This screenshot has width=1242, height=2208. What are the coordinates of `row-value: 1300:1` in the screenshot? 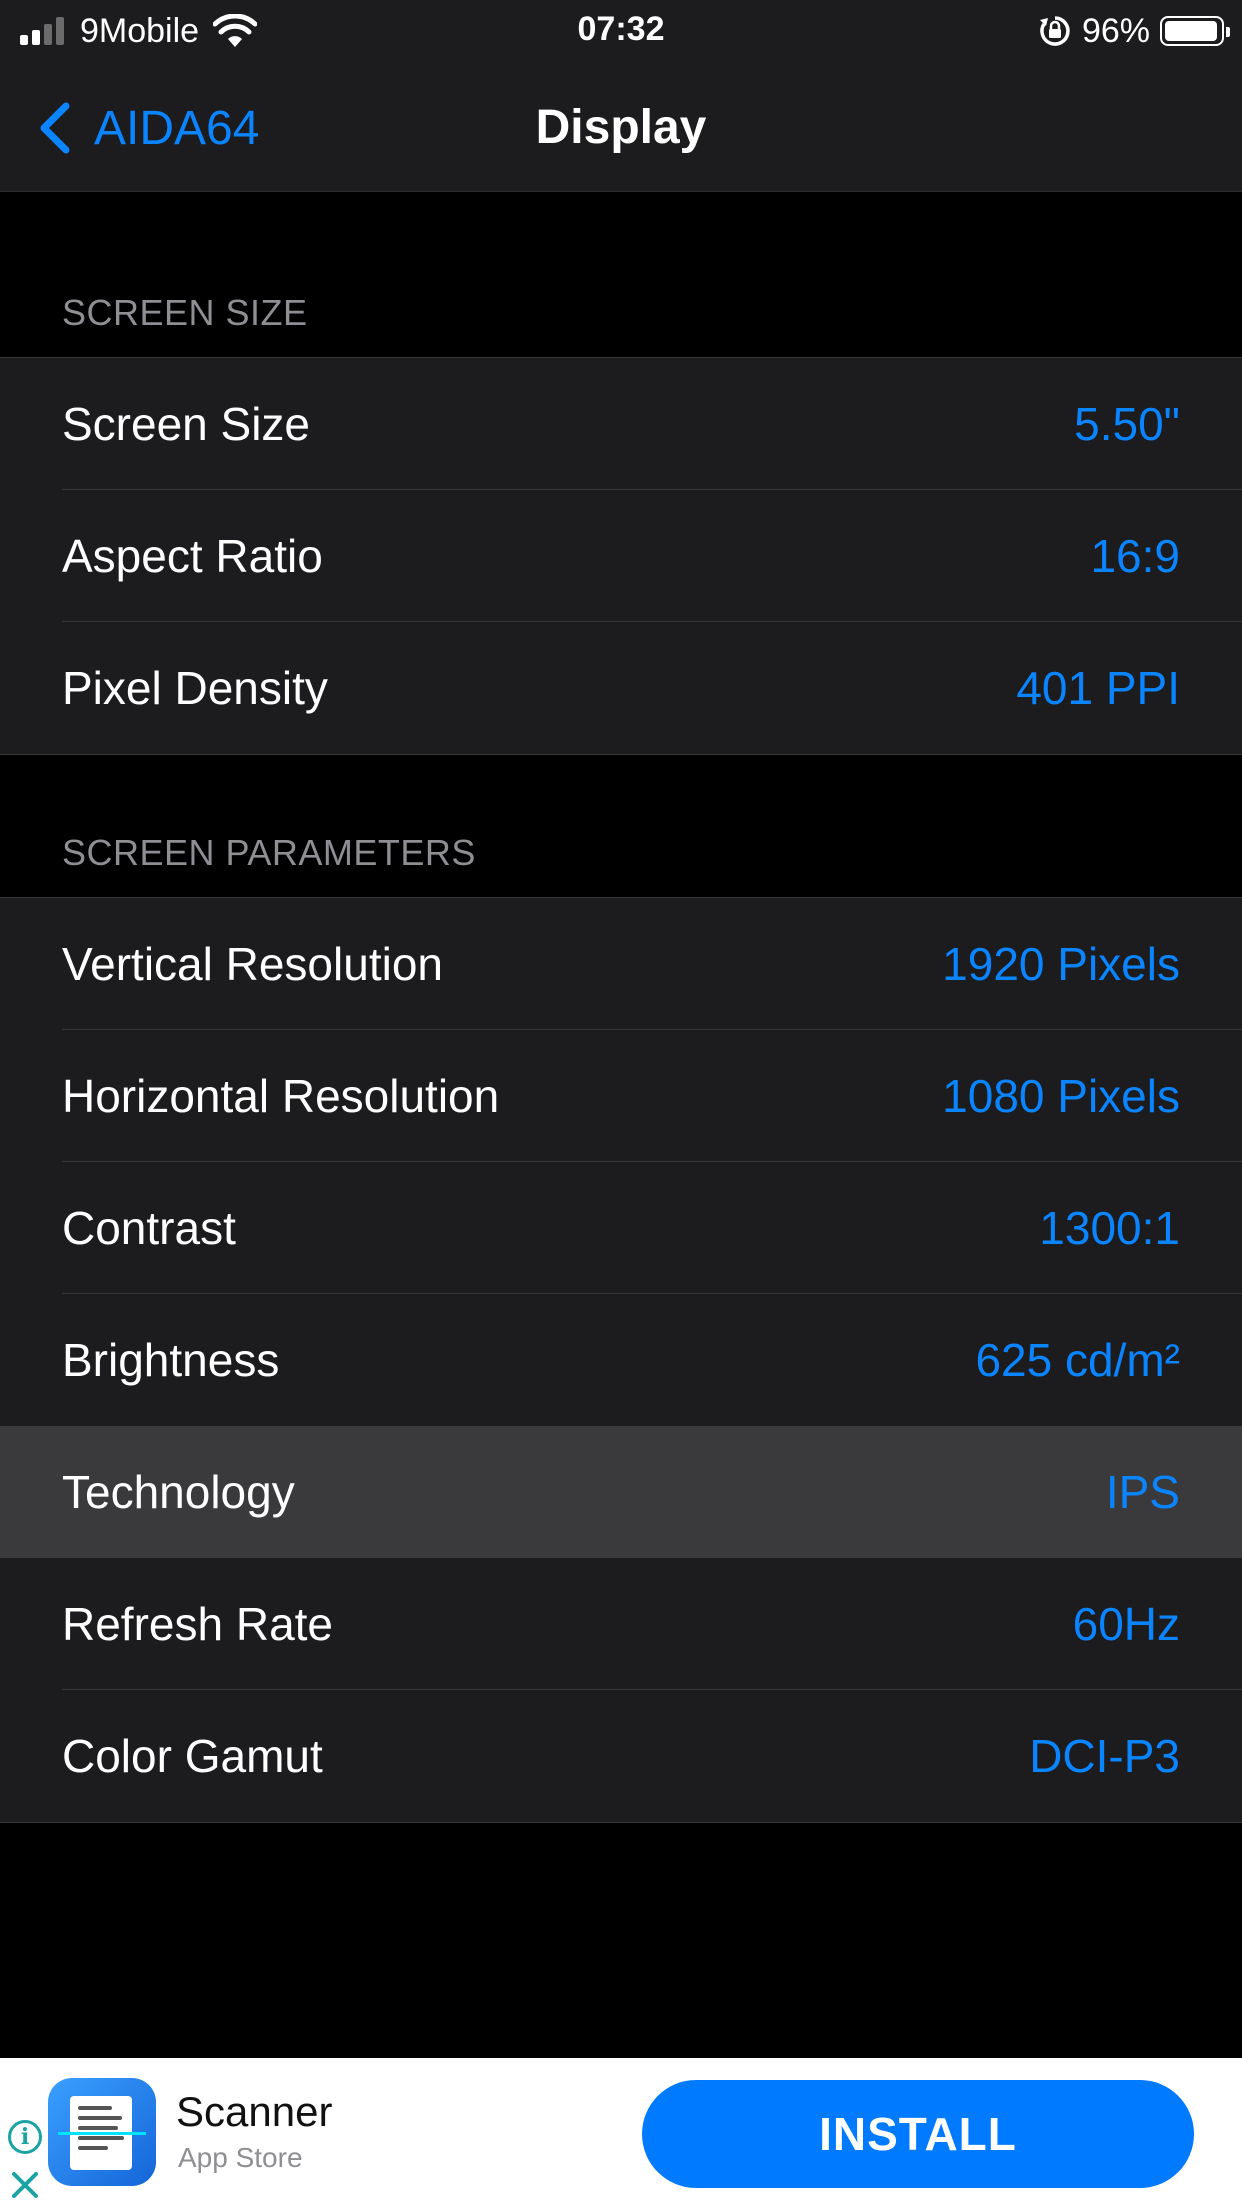 It's located at (1109, 1228).